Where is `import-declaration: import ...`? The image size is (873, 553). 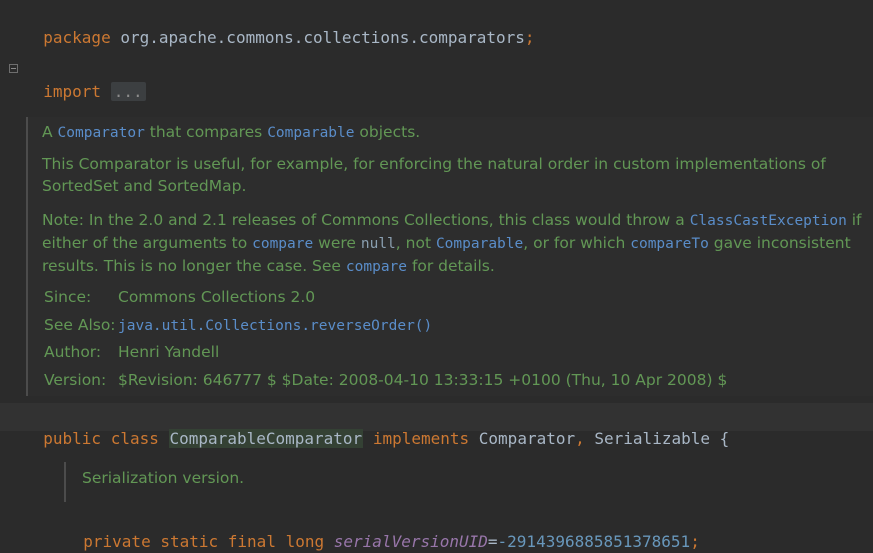
import-declaration: import ... is located at coordinates (85, 81).